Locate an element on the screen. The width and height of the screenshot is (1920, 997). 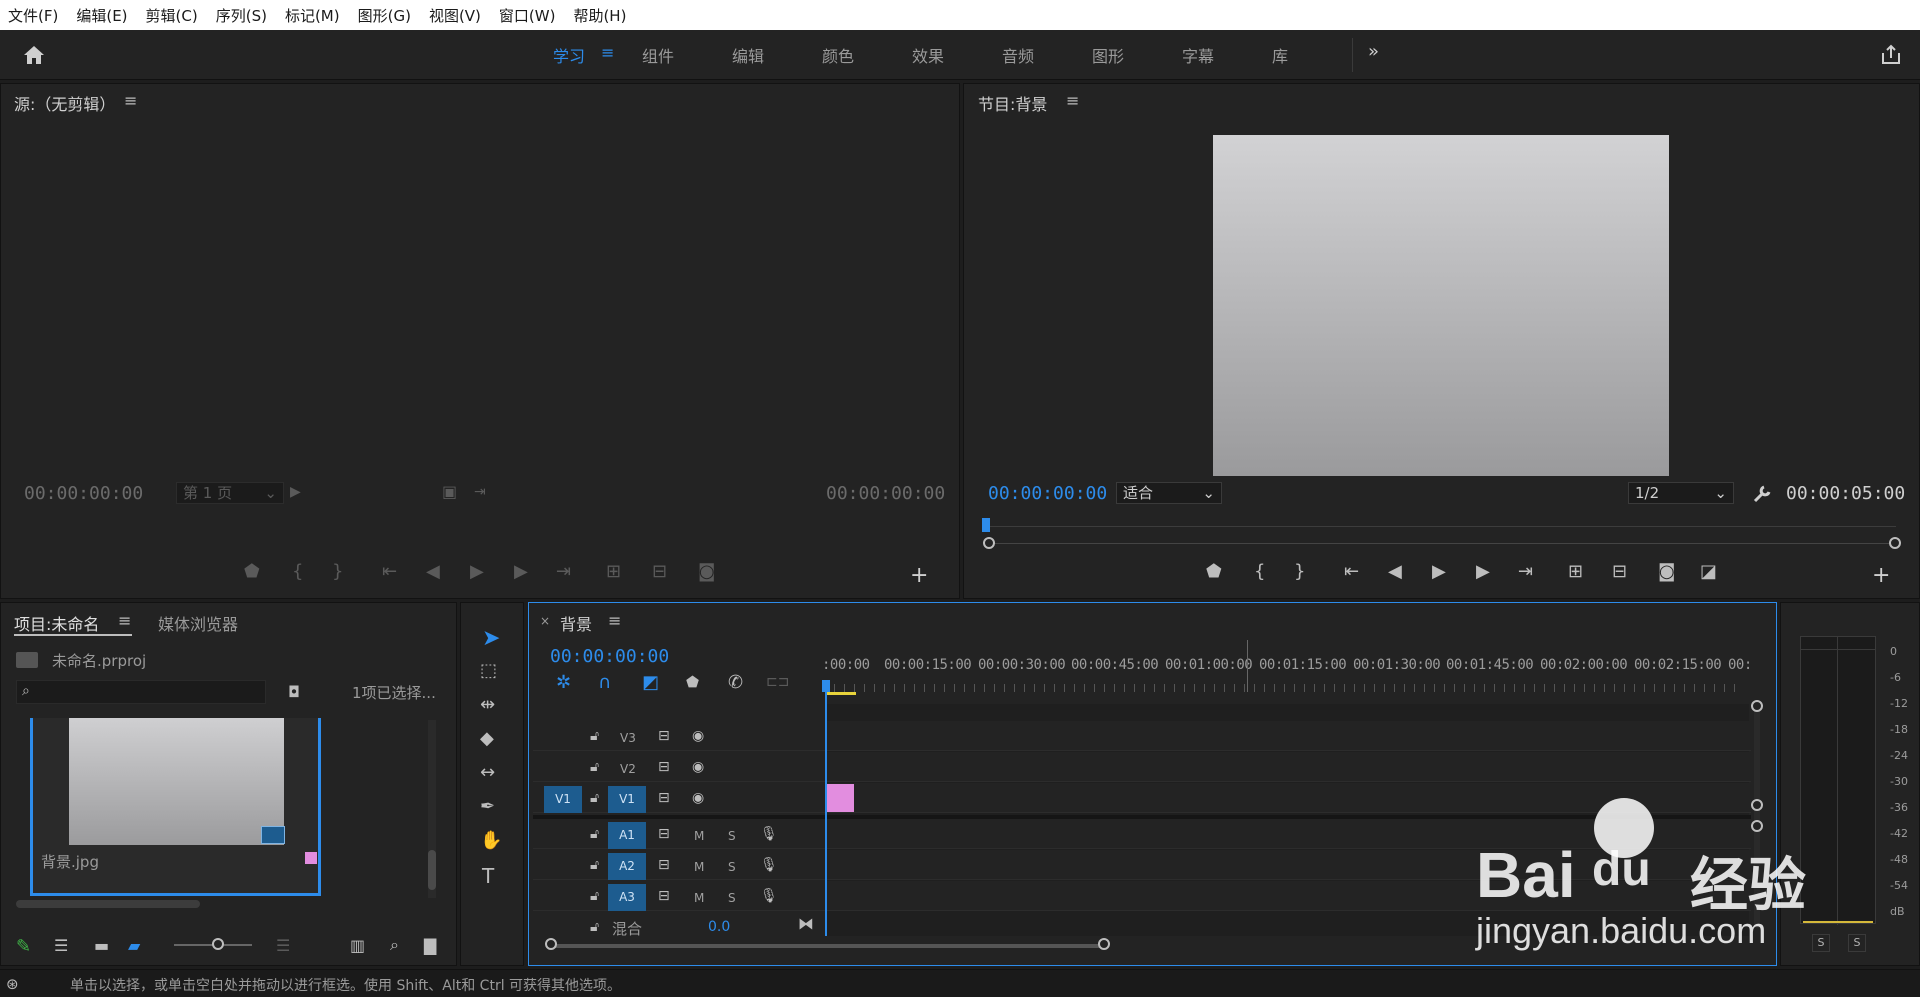
track-label-v2: V2 is located at coordinates (628, 769).